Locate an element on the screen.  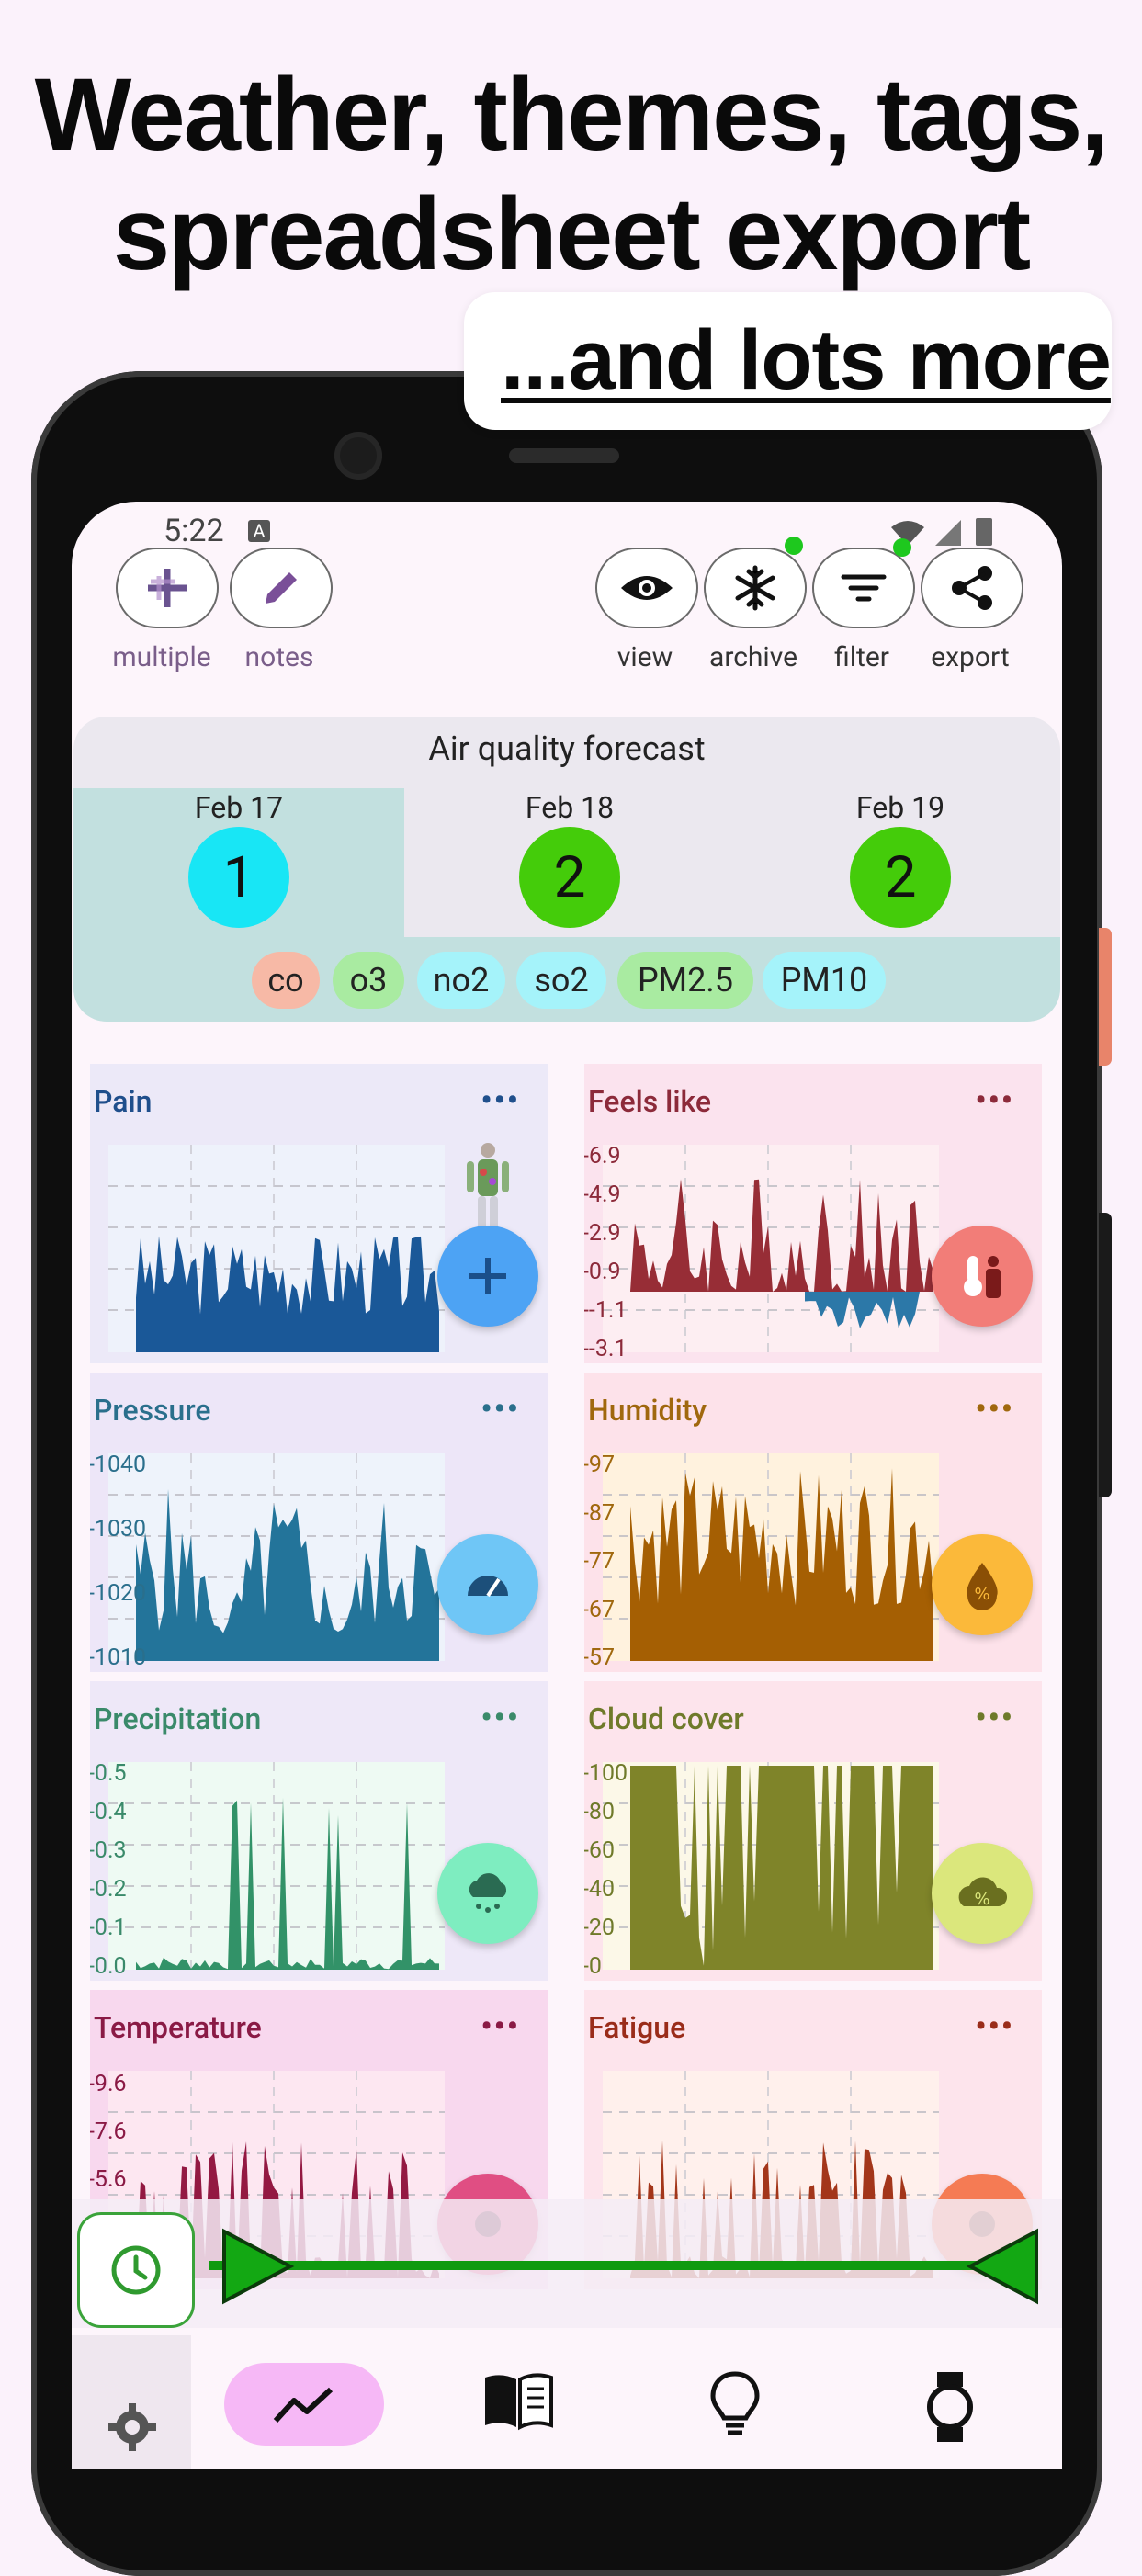
eye-icon is located at coordinates (647, 588).